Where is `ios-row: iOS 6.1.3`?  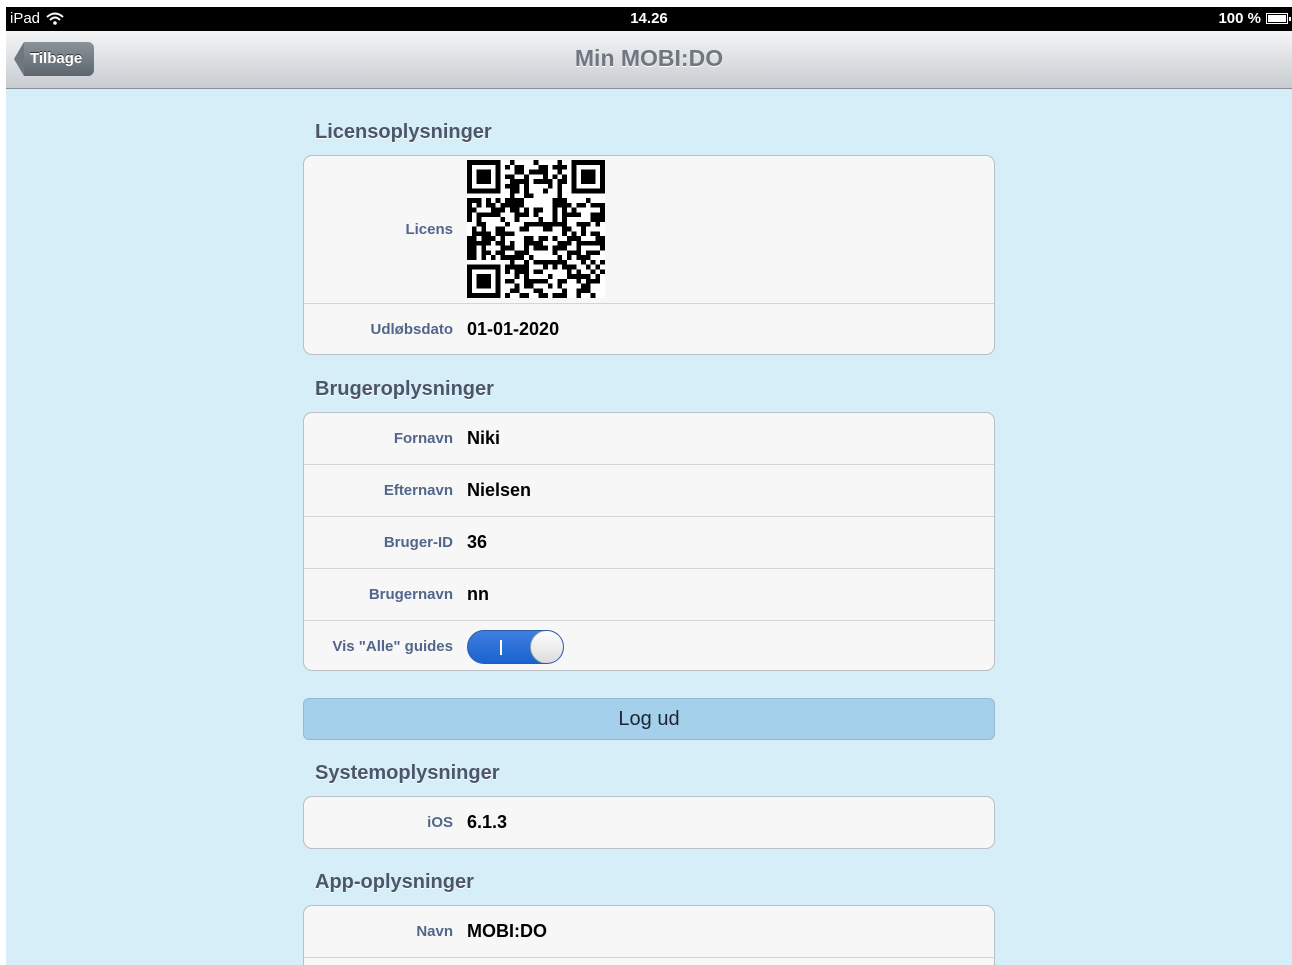 ios-row: iOS 6.1.3 is located at coordinates (649, 822).